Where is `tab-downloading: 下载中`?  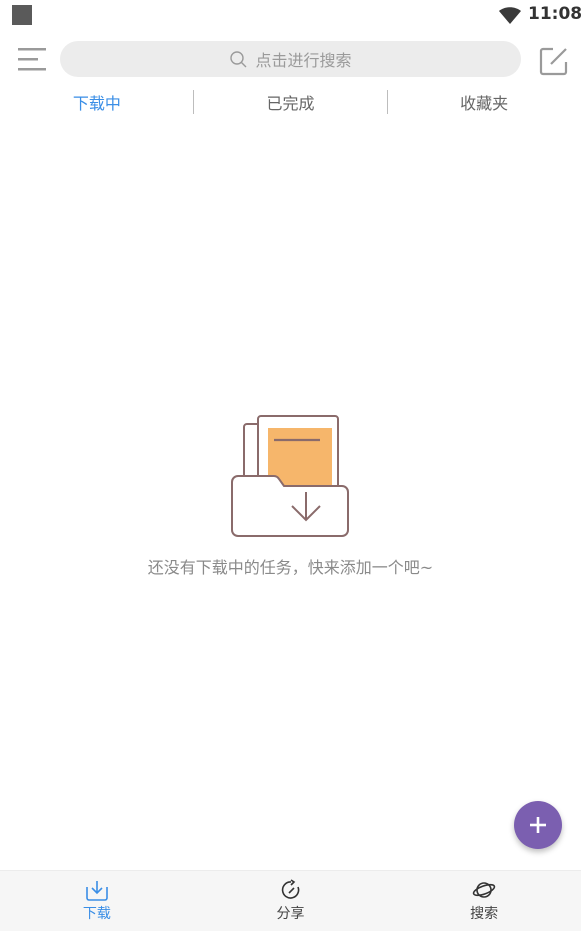 tab-downloading: 下载中 is located at coordinates (97, 102).